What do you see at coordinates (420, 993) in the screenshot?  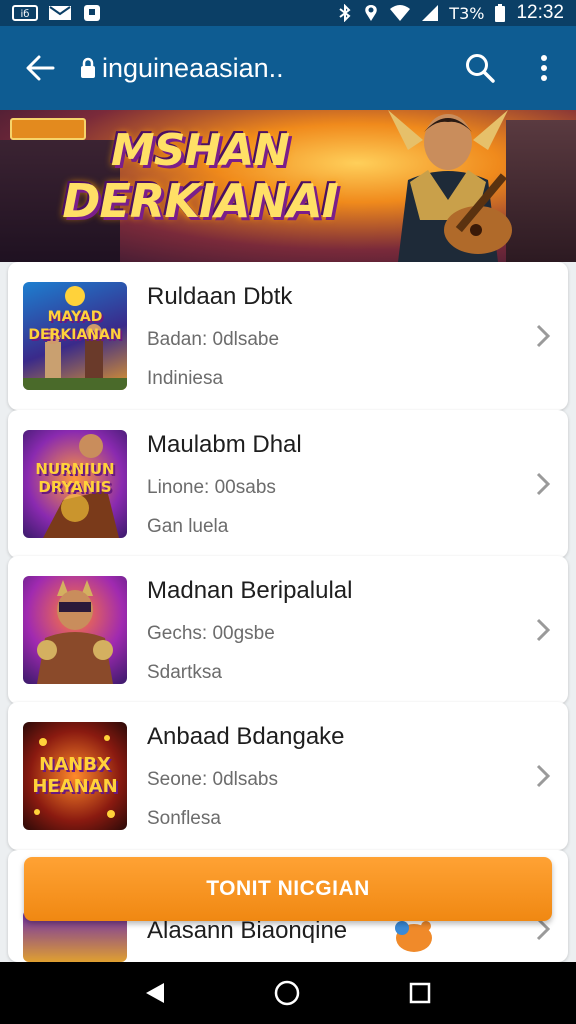 I see `recents-square-icon` at bounding box center [420, 993].